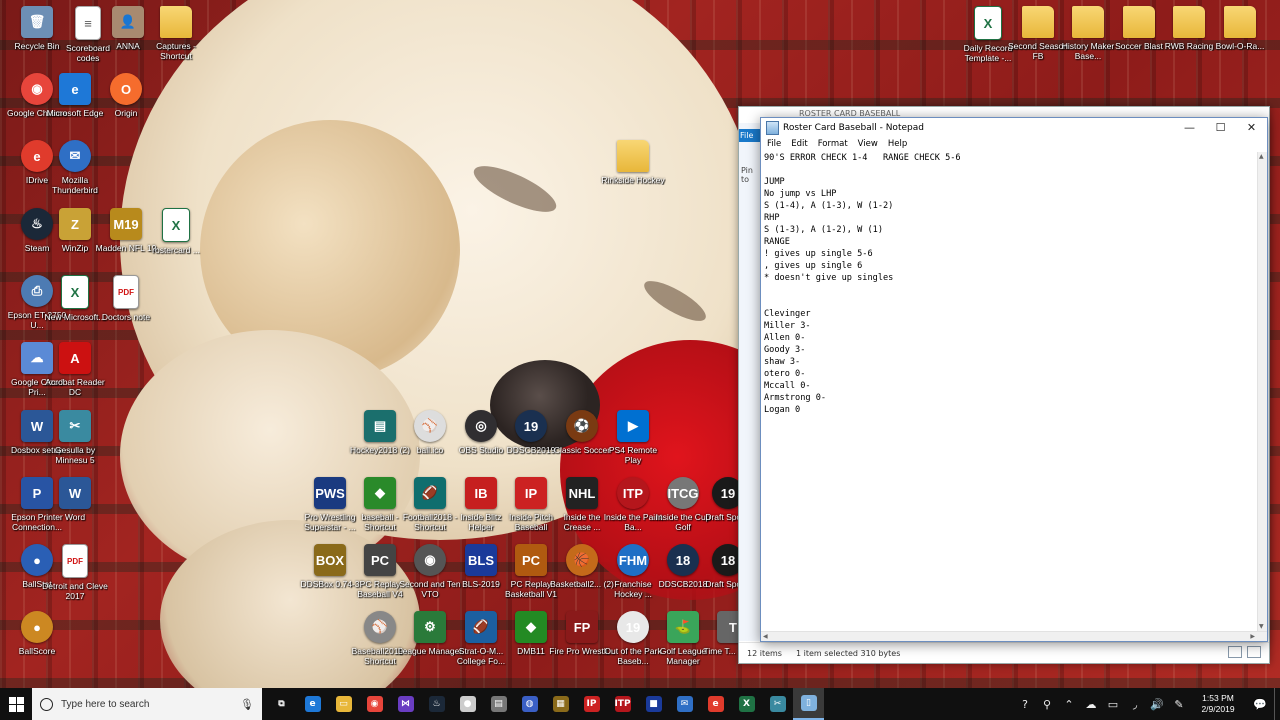 The image size is (1280, 720). What do you see at coordinates (787, 314) in the screenshot?
I see `text-line: Clevinger` at bounding box center [787, 314].